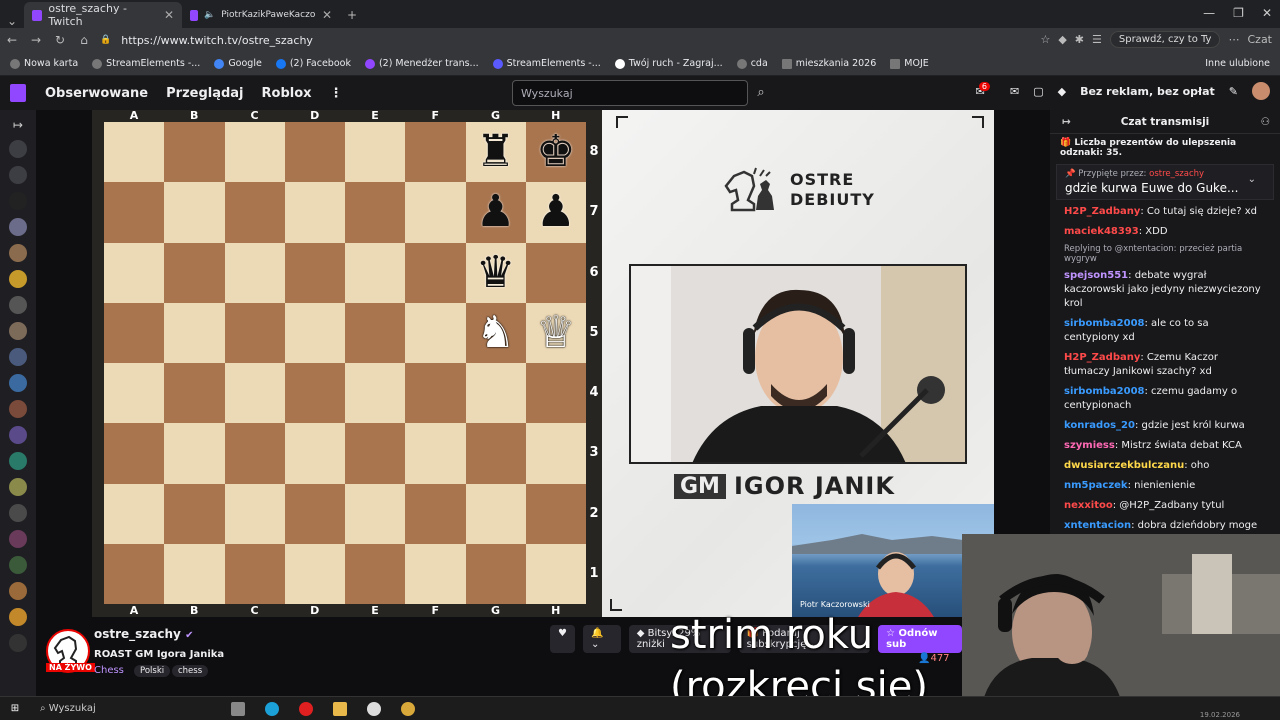 The height and width of the screenshot is (720, 1280). I want to click on bookmark-item: mieszkania 2026, so click(828, 63).